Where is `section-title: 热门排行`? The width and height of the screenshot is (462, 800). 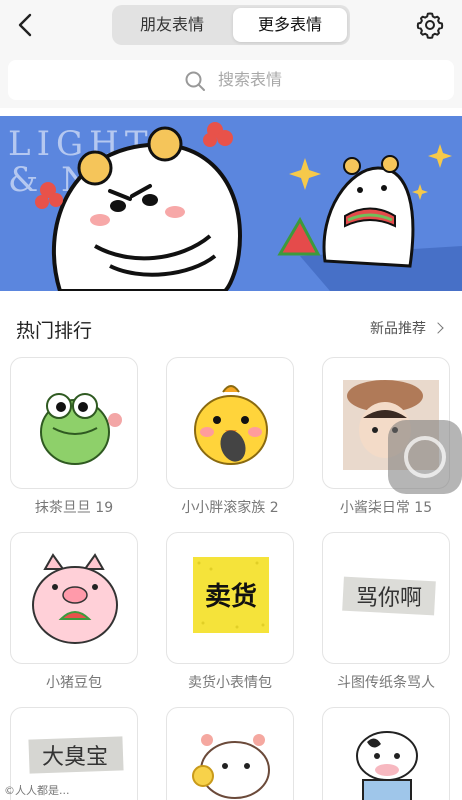
section-title: 热门排行 is located at coordinates (54, 331).